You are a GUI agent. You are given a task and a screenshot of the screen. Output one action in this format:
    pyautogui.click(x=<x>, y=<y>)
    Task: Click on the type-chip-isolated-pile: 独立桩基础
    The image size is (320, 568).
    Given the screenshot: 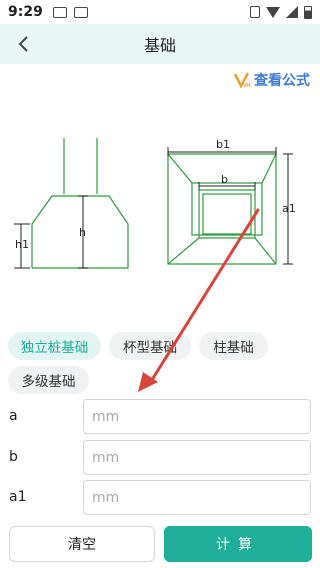 What is the action you would take?
    pyautogui.click(x=54, y=346)
    